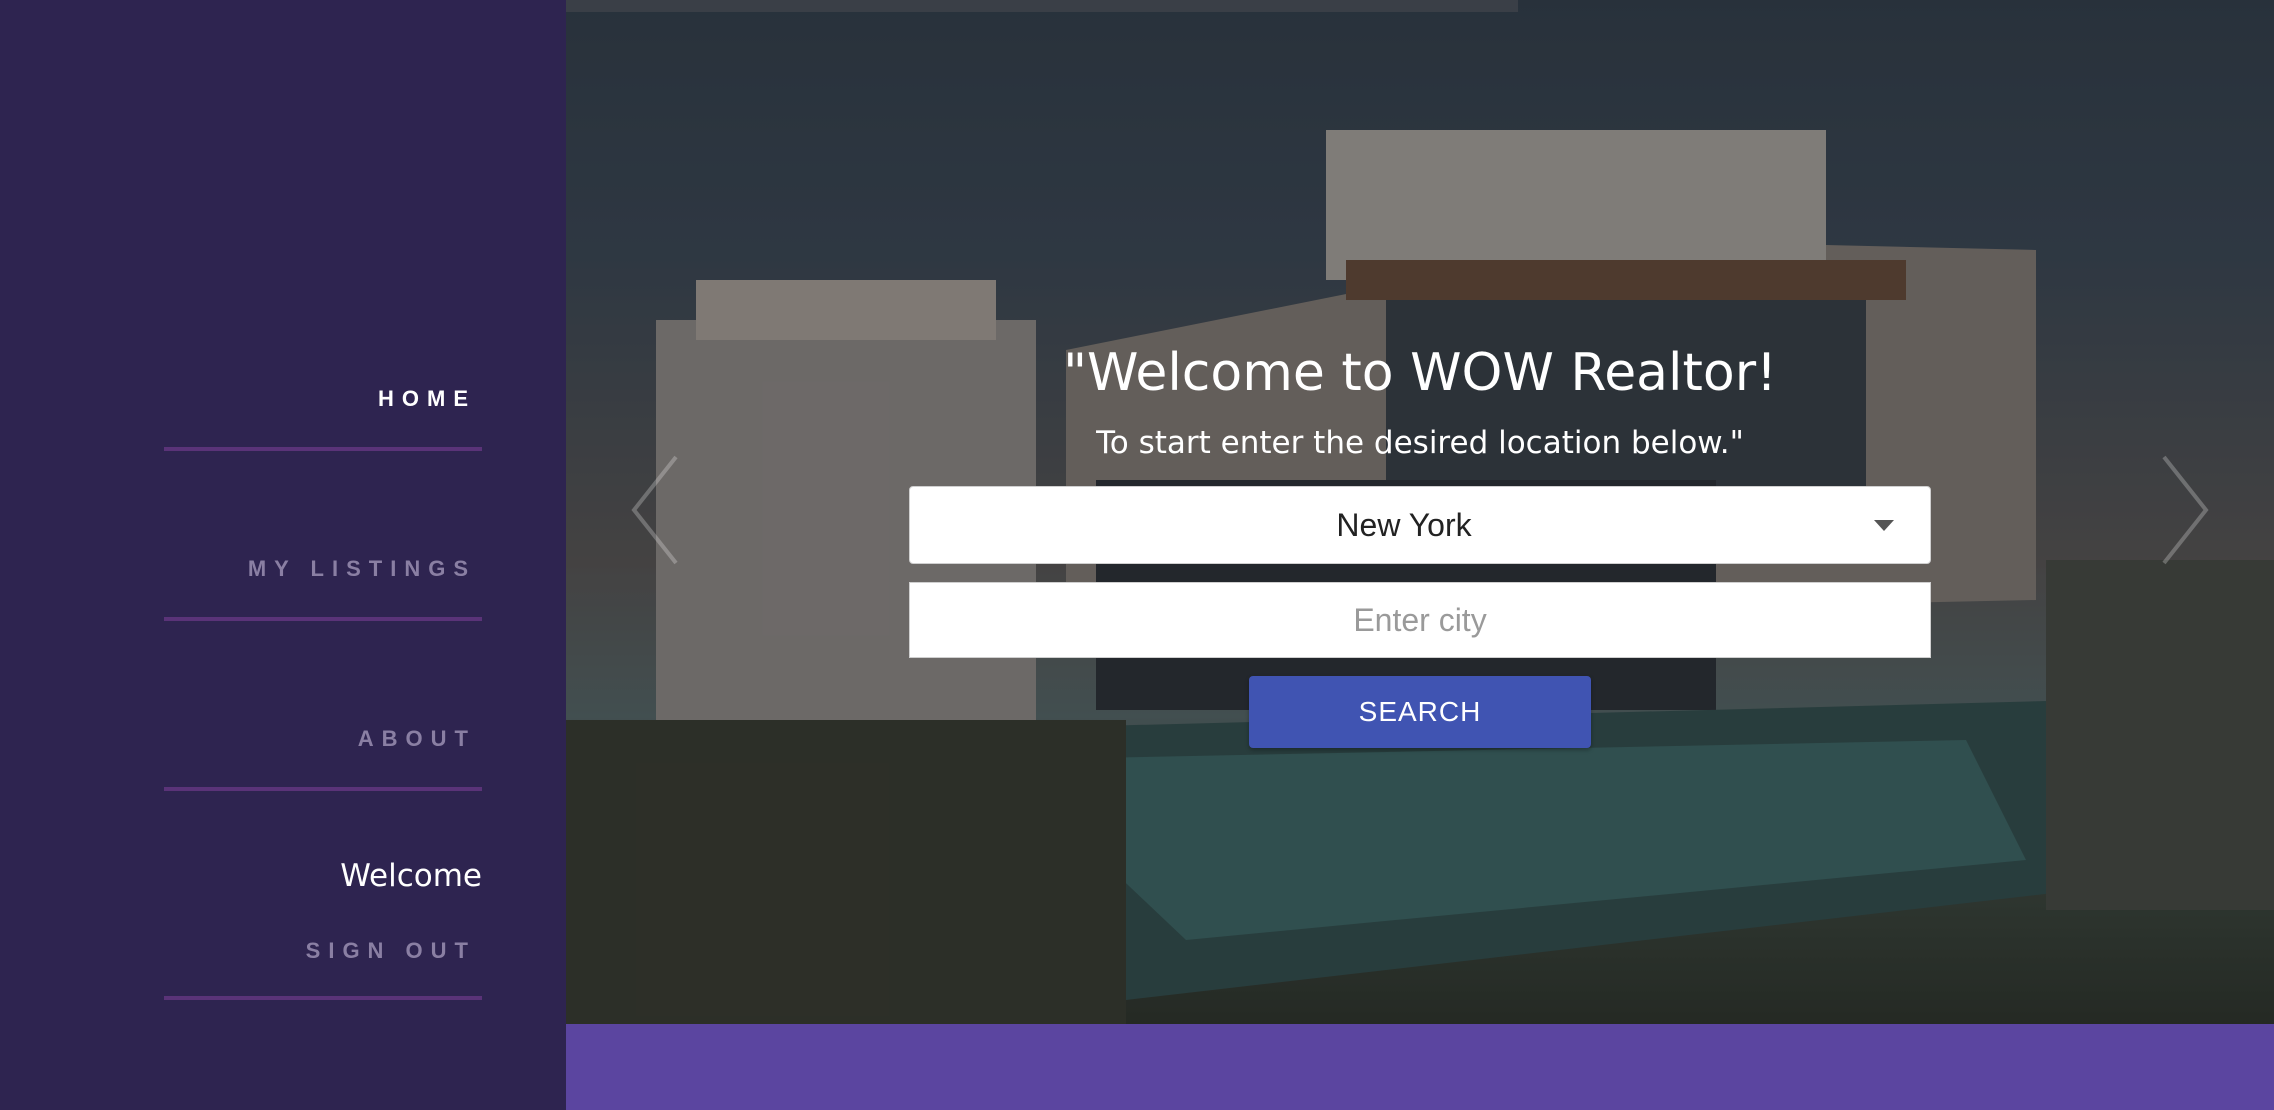 This screenshot has width=2274, height=1110. Describe the element at coordinates (323, 758) in the screenshot. I see `nav-item-about: ABOUT` at that location.